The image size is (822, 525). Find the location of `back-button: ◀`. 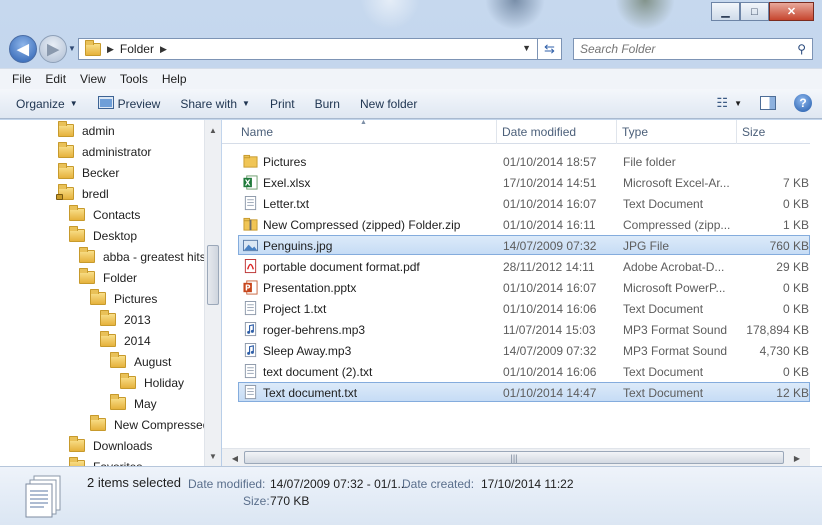

back-button: ◀ is located at coordinates (23, 49).